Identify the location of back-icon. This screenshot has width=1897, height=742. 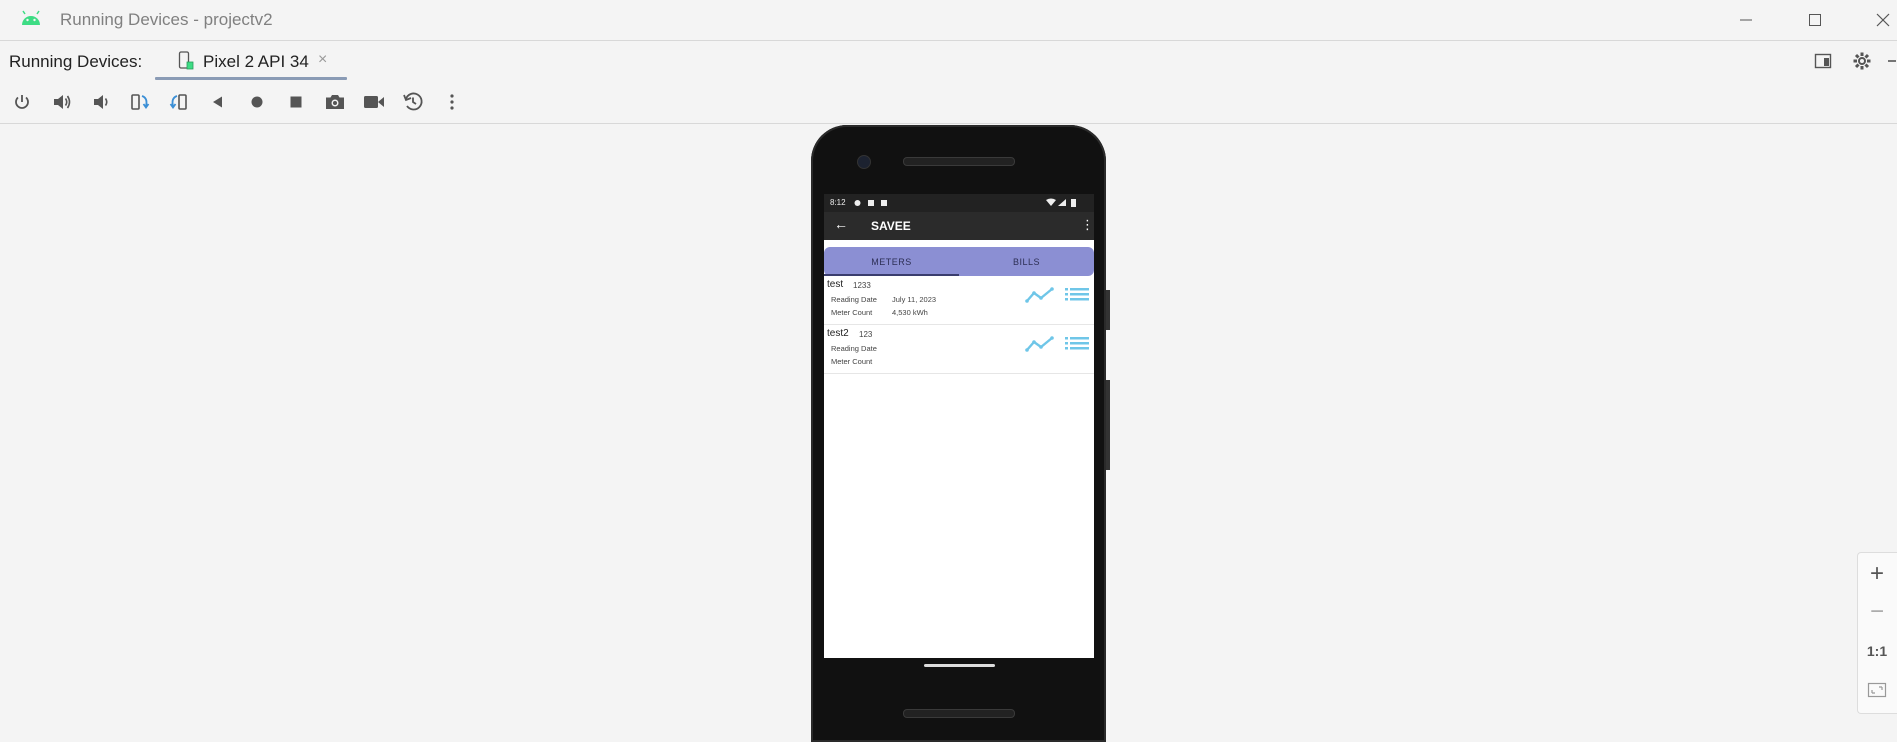
(218, 102).